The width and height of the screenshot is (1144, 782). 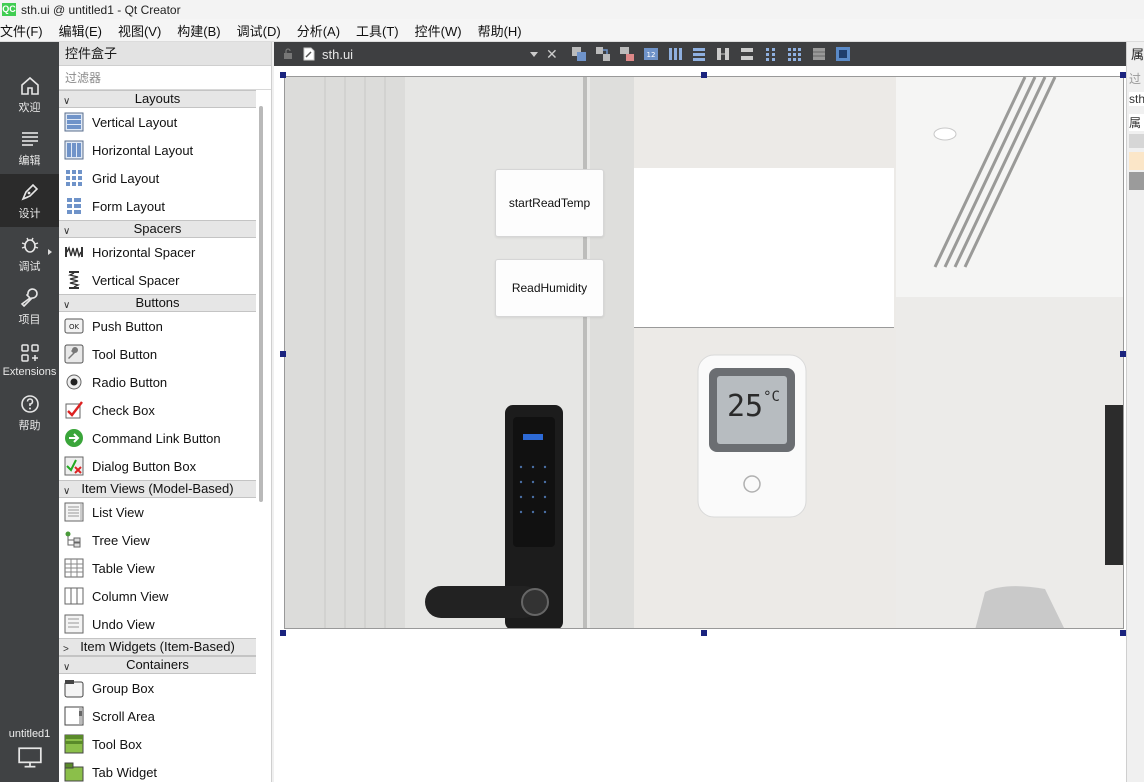 What do you see at coordinates (157, 178) in the screenshot?
I see `widget-grid-layout: Grid Layout` at bounding box center [157, 178].